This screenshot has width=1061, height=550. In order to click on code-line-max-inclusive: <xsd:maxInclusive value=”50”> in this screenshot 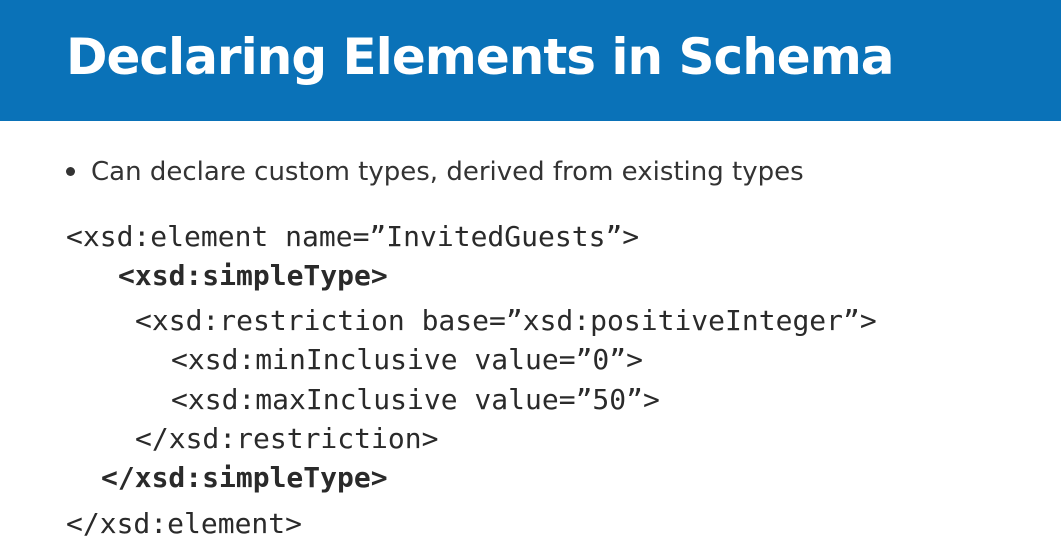, I will do `click(415, 399)`.